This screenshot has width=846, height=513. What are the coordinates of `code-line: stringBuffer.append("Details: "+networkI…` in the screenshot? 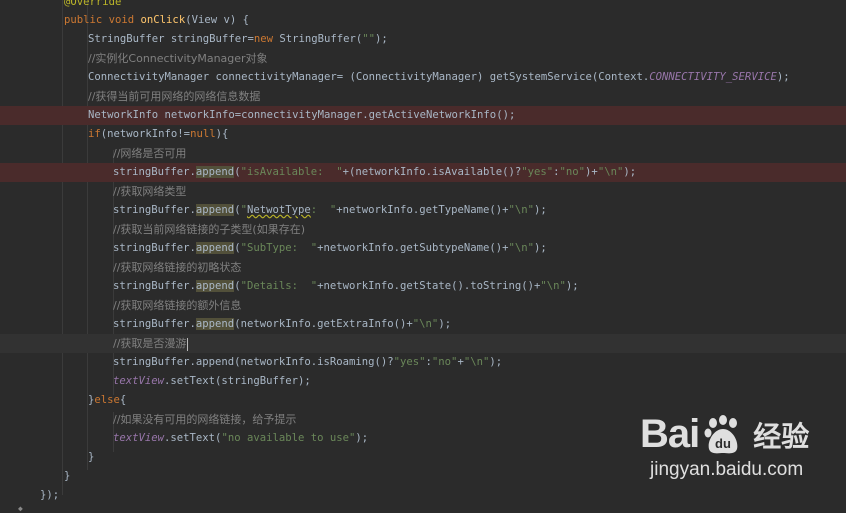 It's located at (423, 286).